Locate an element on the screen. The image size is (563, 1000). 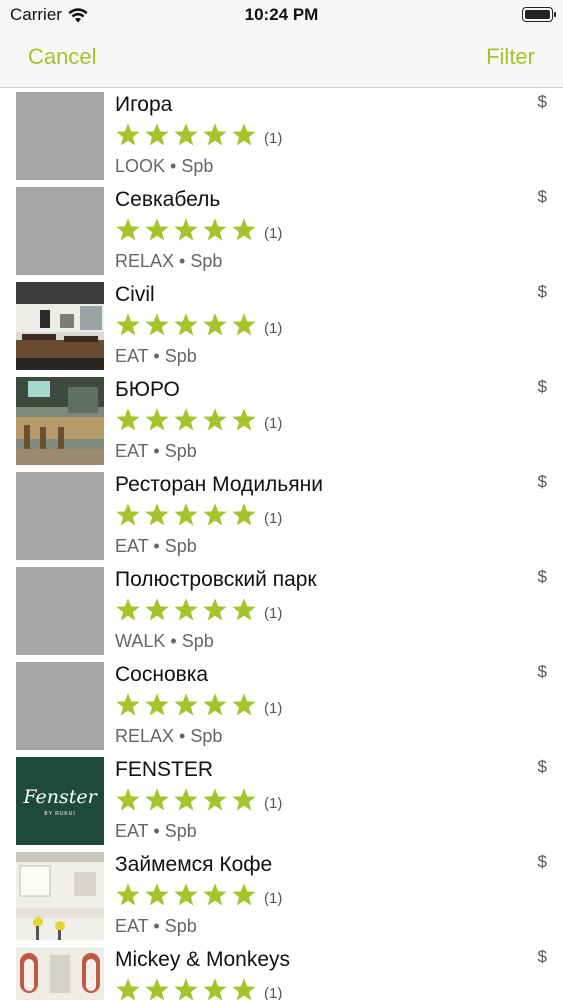
place-row: Civil $ (1) EAT • Spb is located at coordinates (281, 326).